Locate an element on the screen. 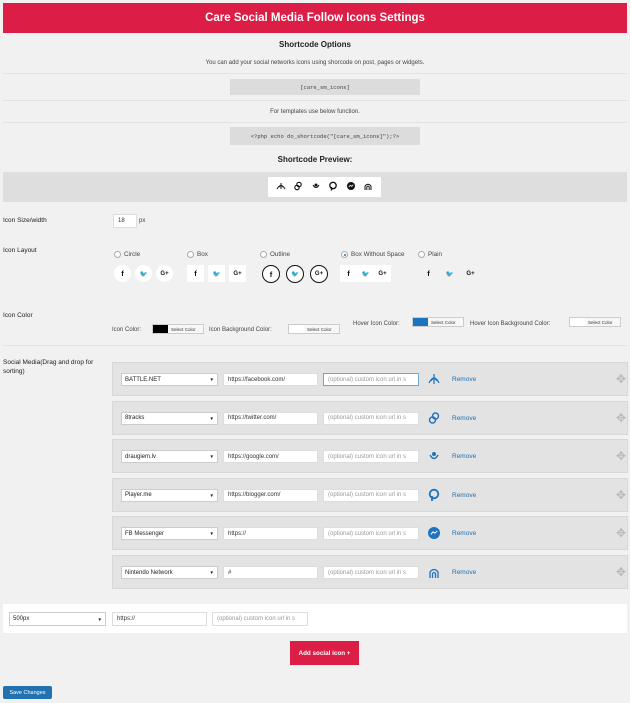 The width and height of the screenshot is (630, 703). network-select: FB Messenger ▼ is located at coordinates (169, 534).